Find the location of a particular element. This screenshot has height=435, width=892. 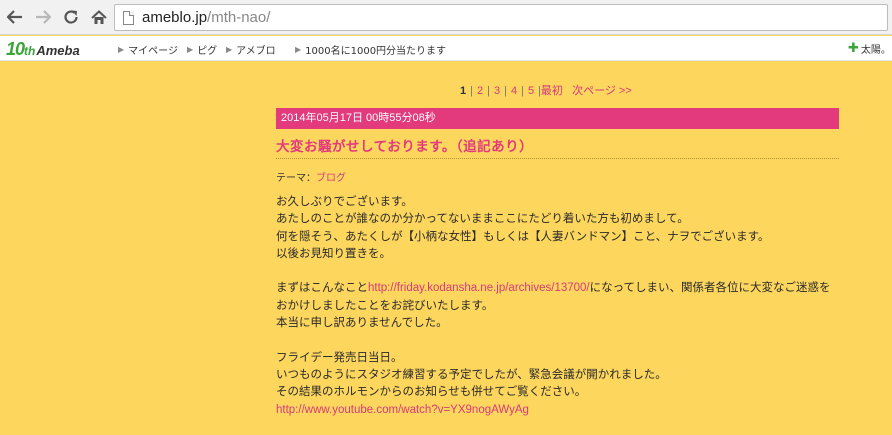

menu-pigg: ▶ ピグ is located at coordinates (202, 49).